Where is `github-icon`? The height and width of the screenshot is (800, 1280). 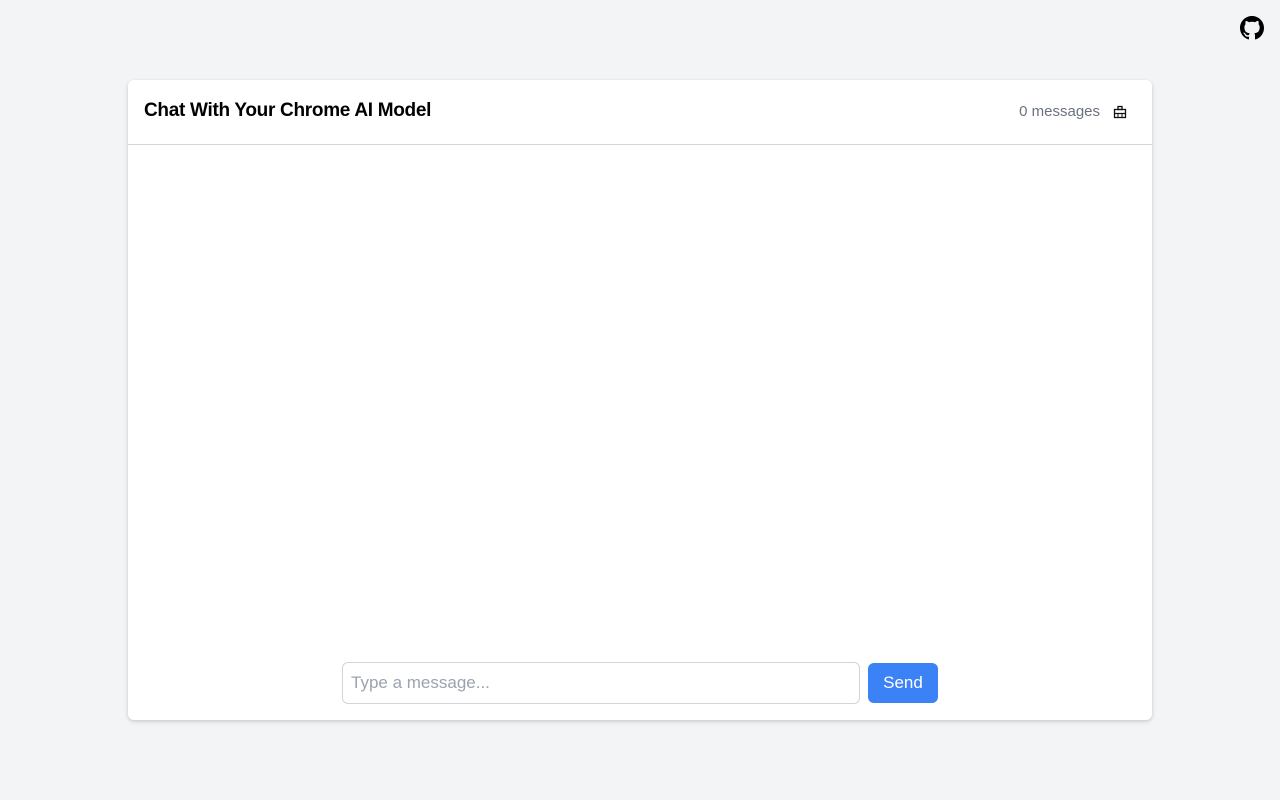 github-icon is located at coordinates (1252, 28).